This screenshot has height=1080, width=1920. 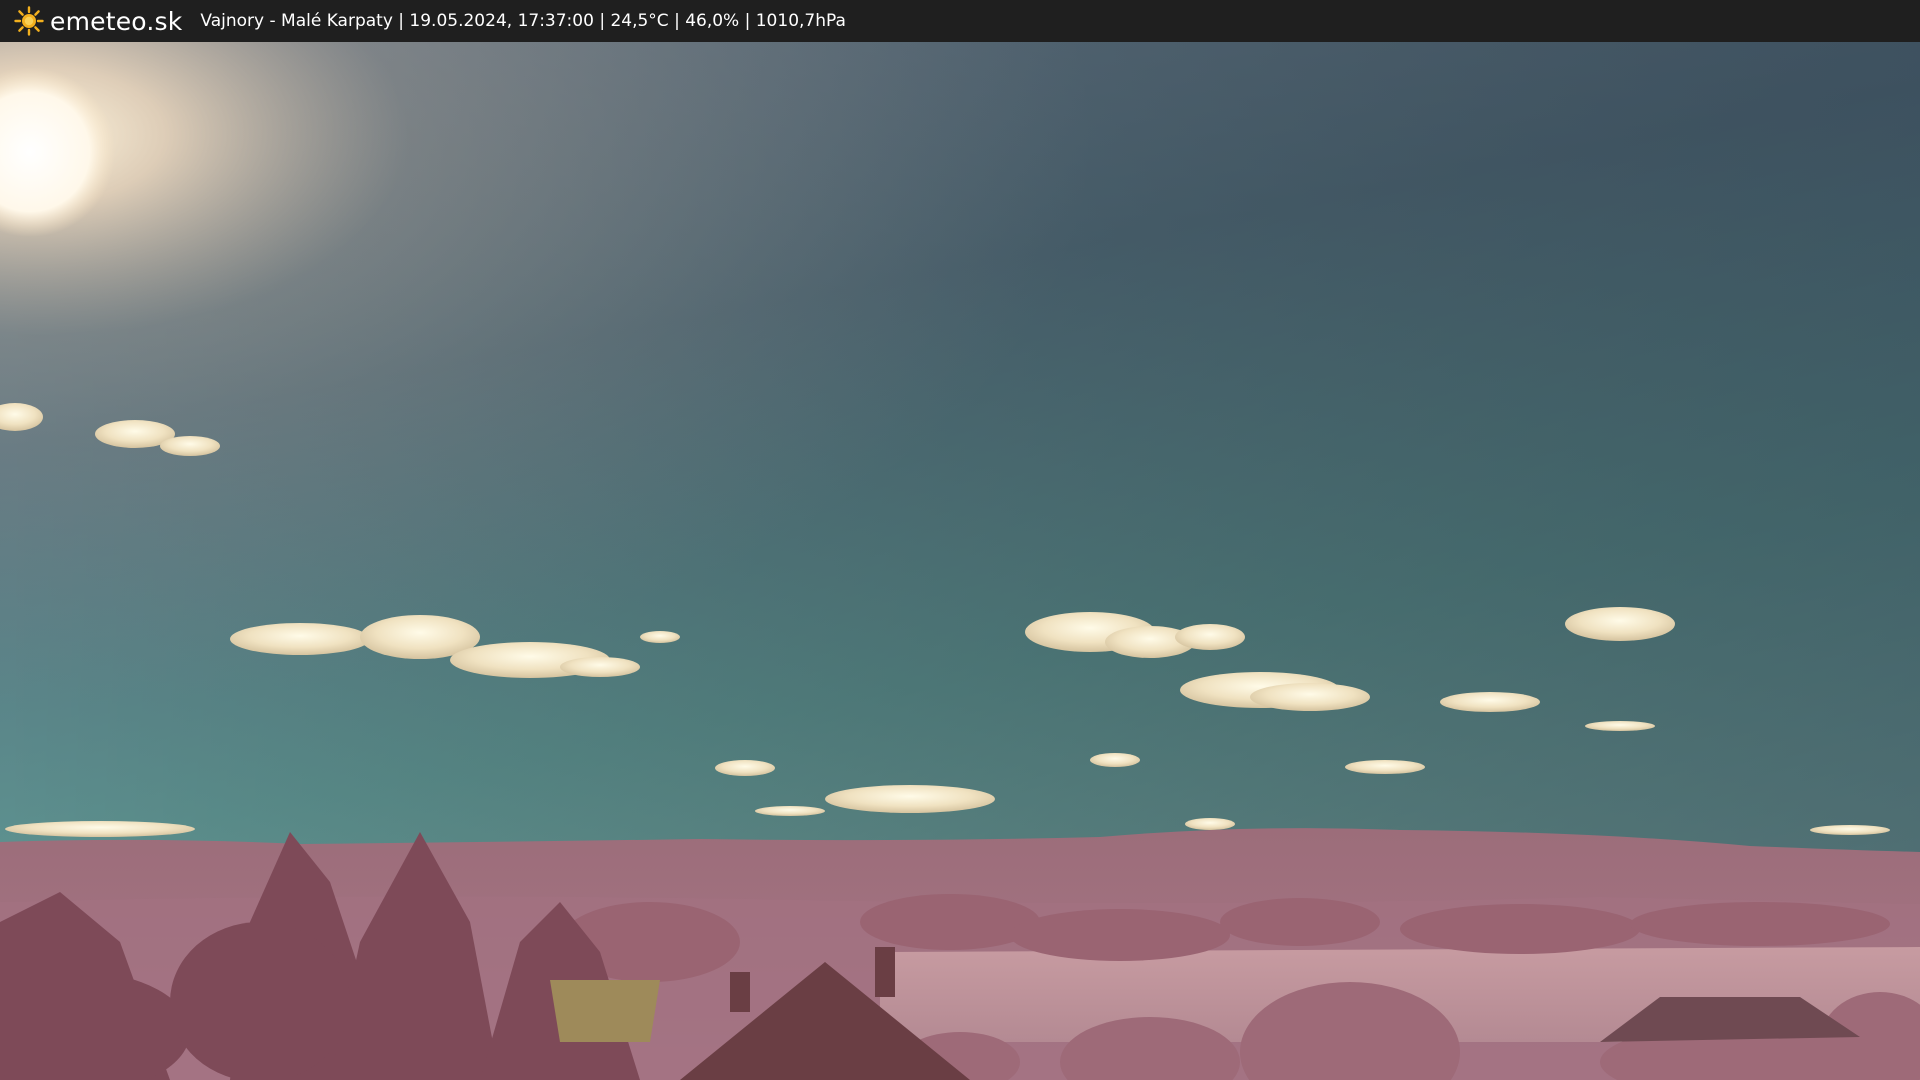 What do you see at coordinates (116, 21) in the screenshot?
I see `brand-name: emeteo.sk` at bounding box center [116, 21].